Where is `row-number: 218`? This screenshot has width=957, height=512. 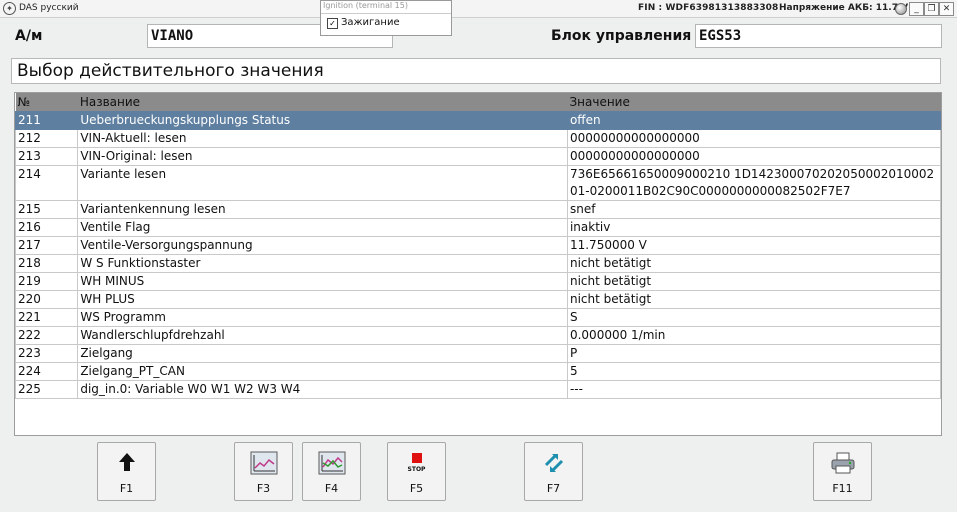
row-number: 218 is located at coordinates (47, 263).